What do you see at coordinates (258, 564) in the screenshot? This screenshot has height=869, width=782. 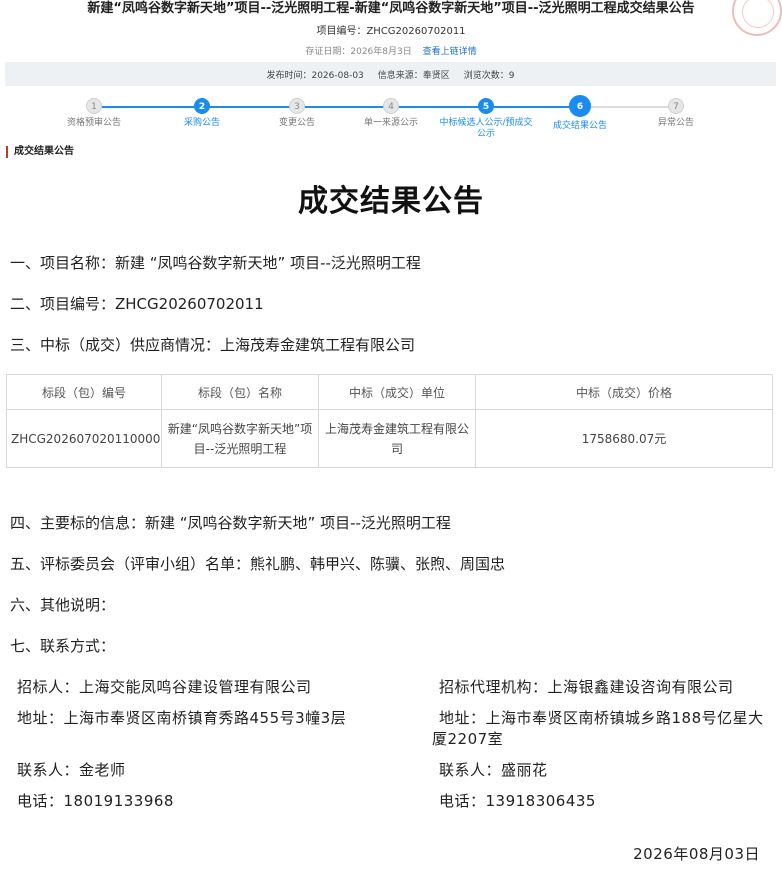 I see `item-committee: 五、评标委员会（评审小组）名单：熊礼鹏、韩甲兴、陈骥、张煦、周国忠` at bounding box center [258, 564].